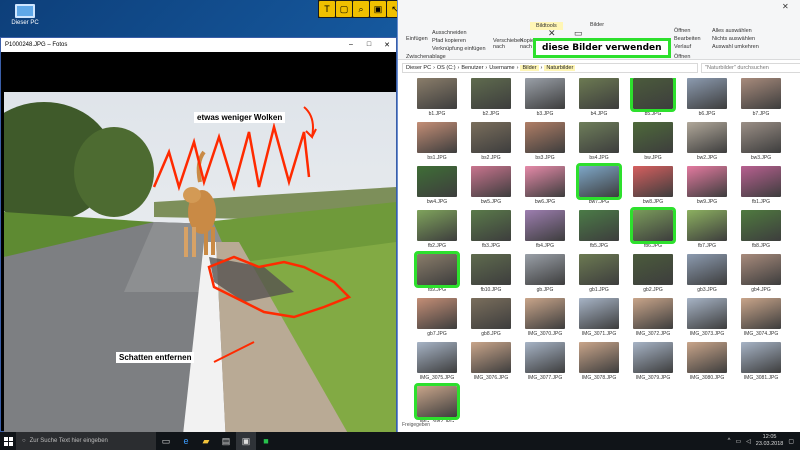  What do you see at coordinates (761, 364) in the screenshot?
I see `file-tile: IMG_3081.JPG` at bounding box center [761, 364].